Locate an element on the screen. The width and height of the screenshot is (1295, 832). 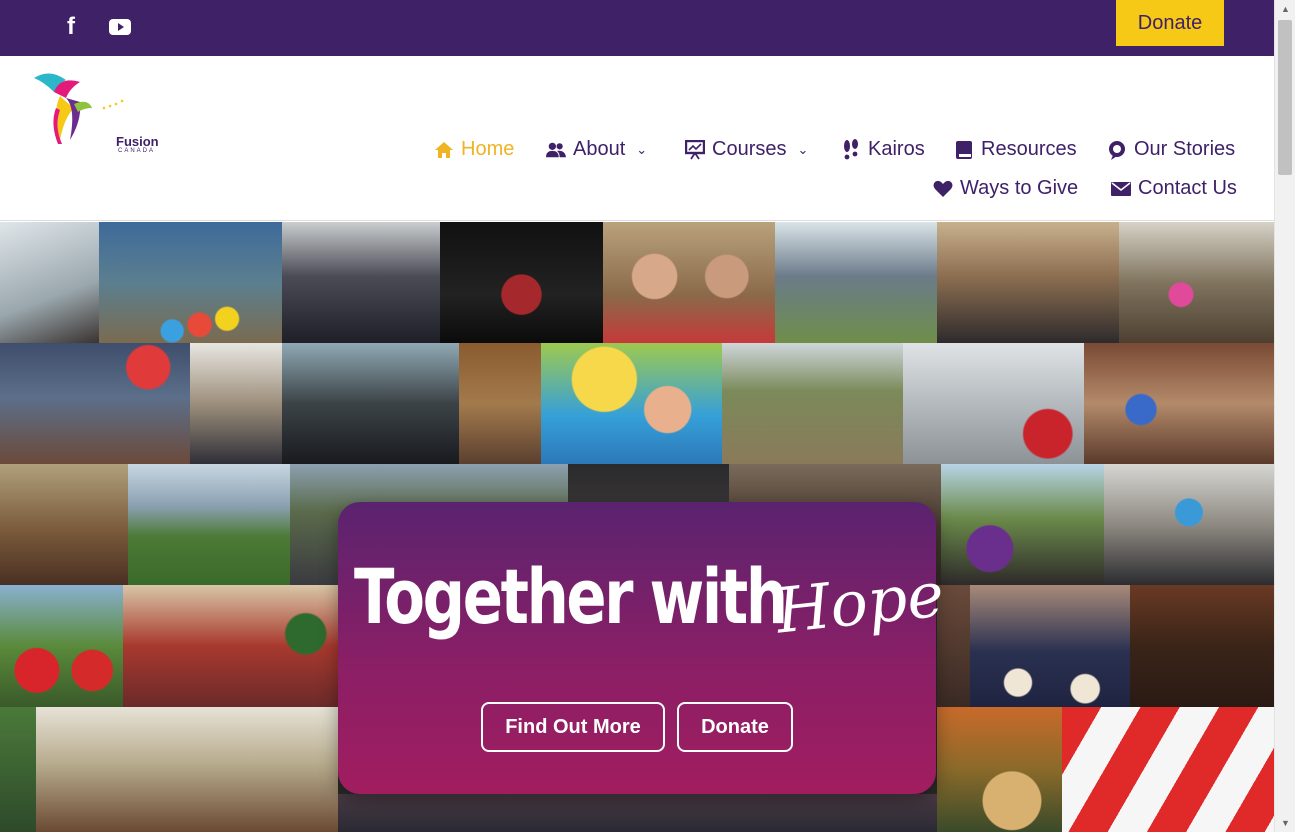
youtube-icon is located at coordinates (120, 27).